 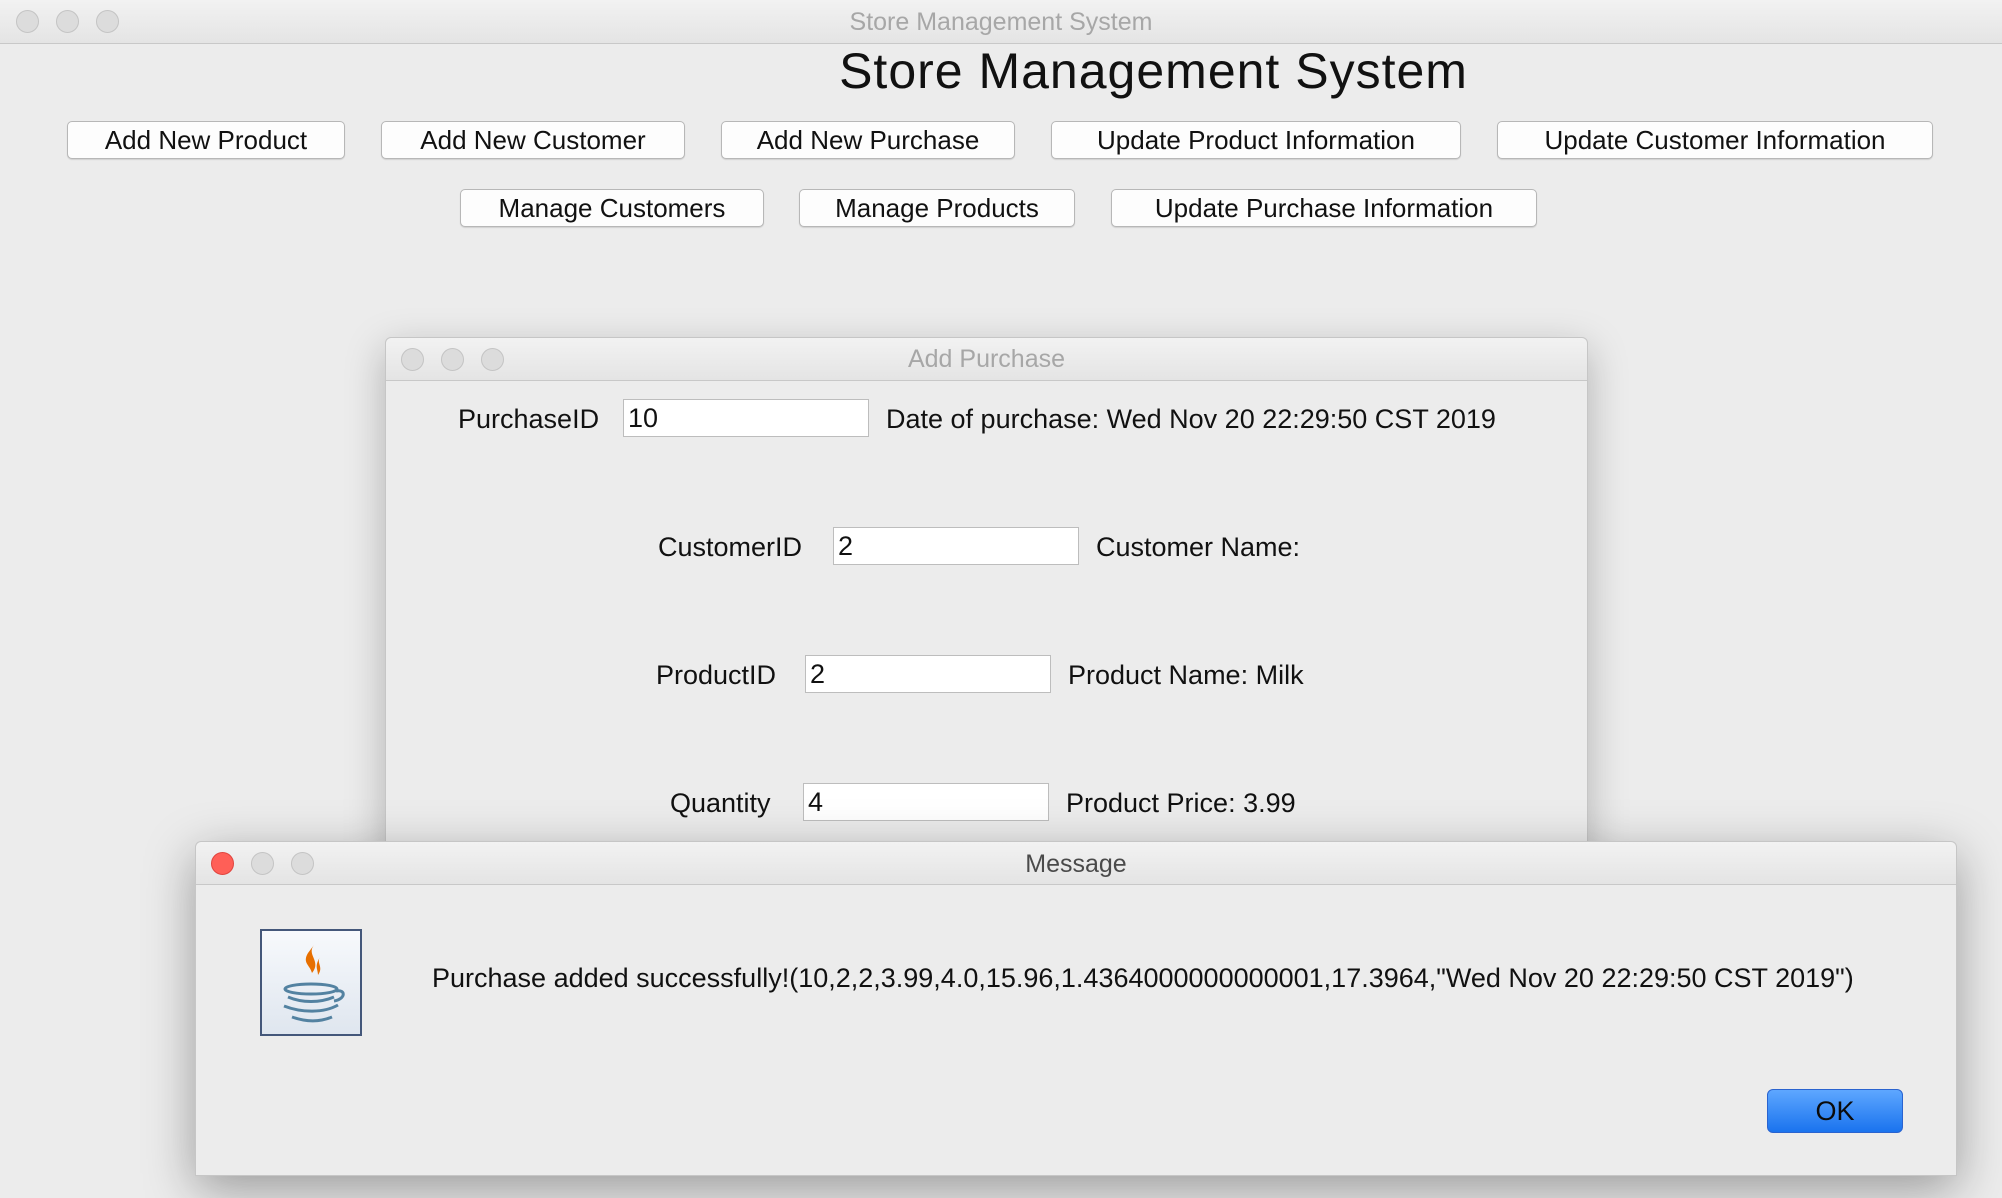 What do you see at coordinates (1198, 547) in the screenshot?
I see `customer-name-label: Customer Name:` at bounding box center [1198, 547].